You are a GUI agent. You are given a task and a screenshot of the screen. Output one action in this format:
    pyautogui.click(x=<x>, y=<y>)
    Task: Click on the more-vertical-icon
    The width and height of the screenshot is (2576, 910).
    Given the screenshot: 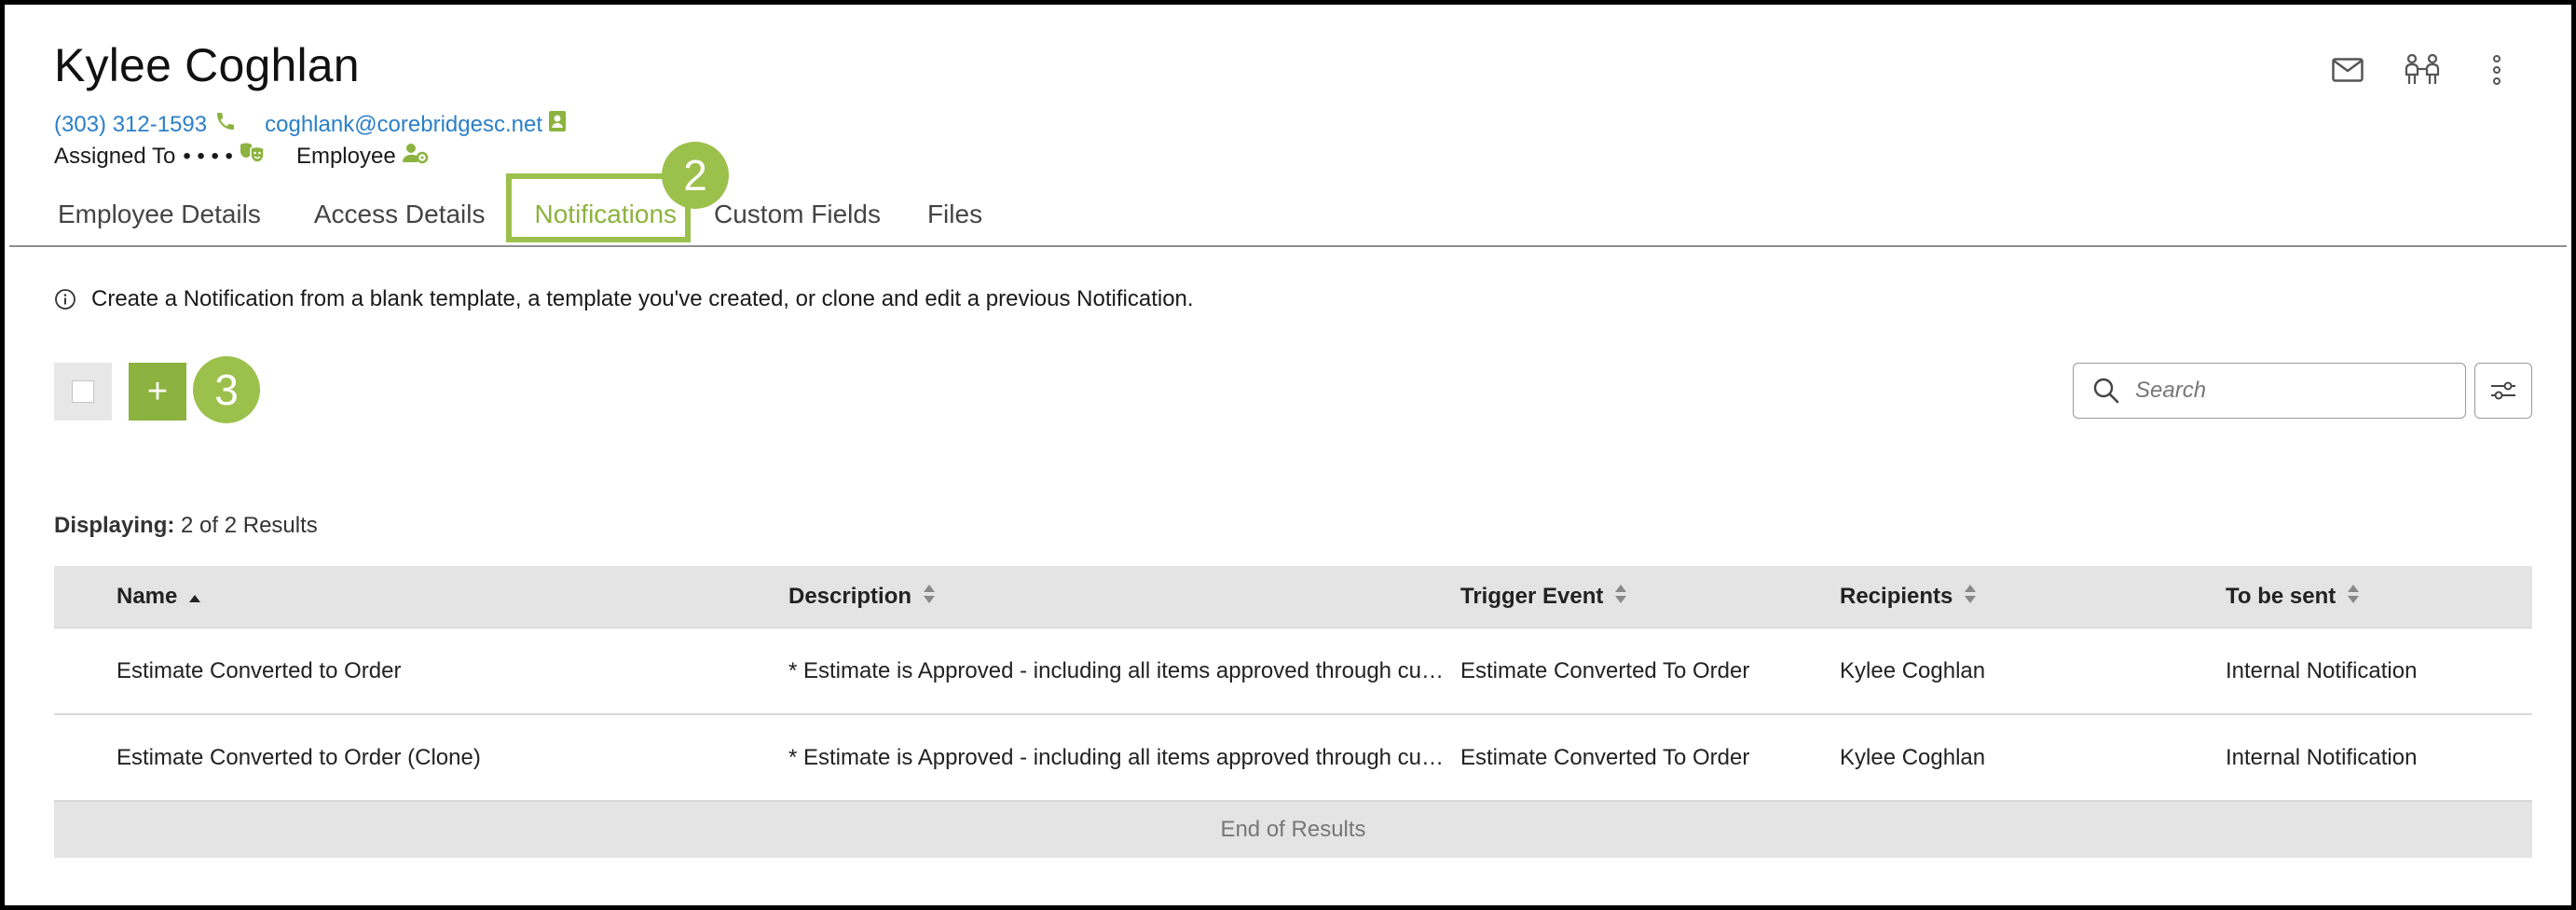 What is the action you would take?
    pyautogui.click(x=2496, y=70)
    